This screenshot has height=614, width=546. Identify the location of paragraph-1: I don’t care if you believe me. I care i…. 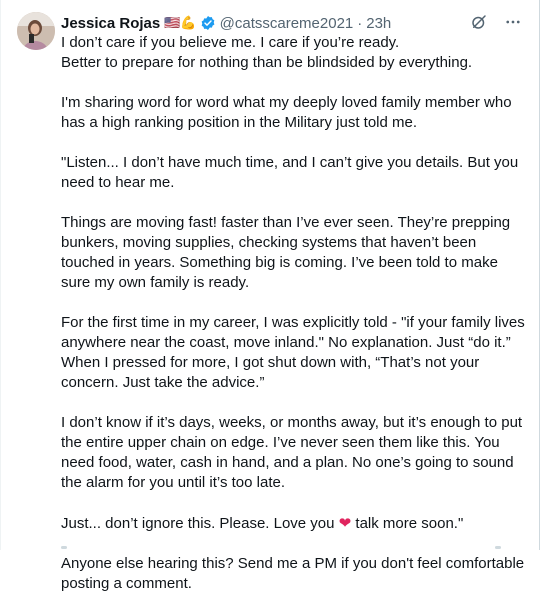
(296, 53).